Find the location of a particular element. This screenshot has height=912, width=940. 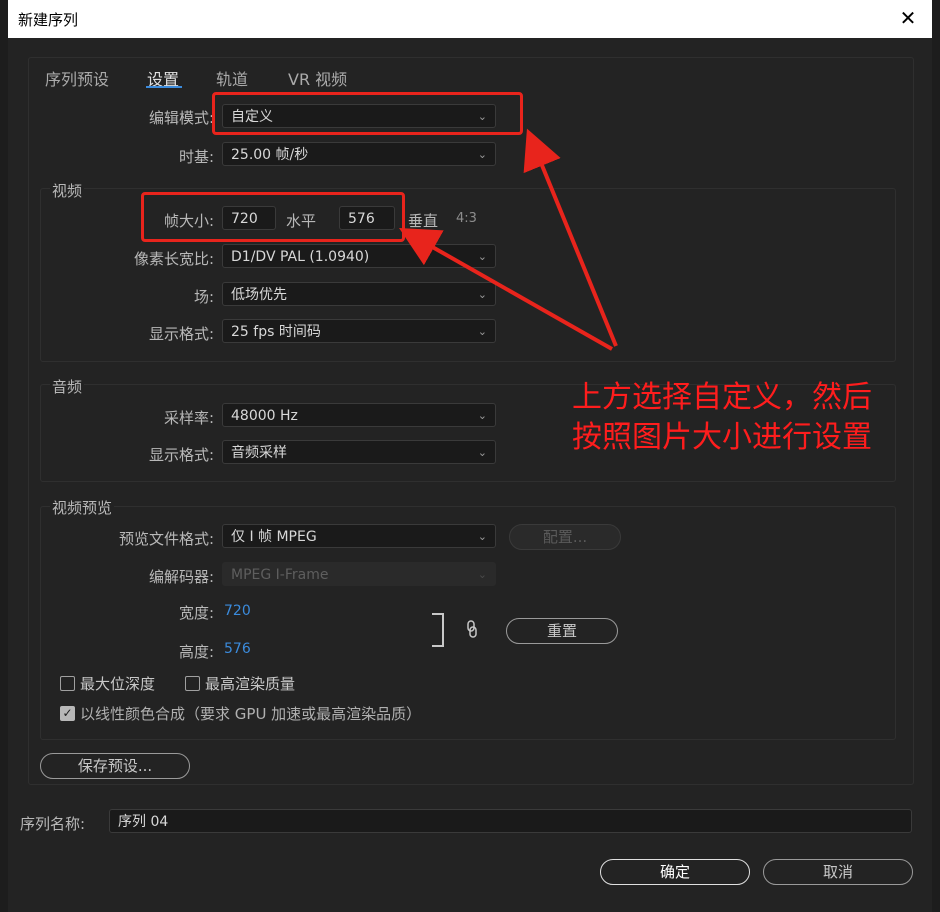

arrow-to-editing-mode is located at coordinates (570, 237).